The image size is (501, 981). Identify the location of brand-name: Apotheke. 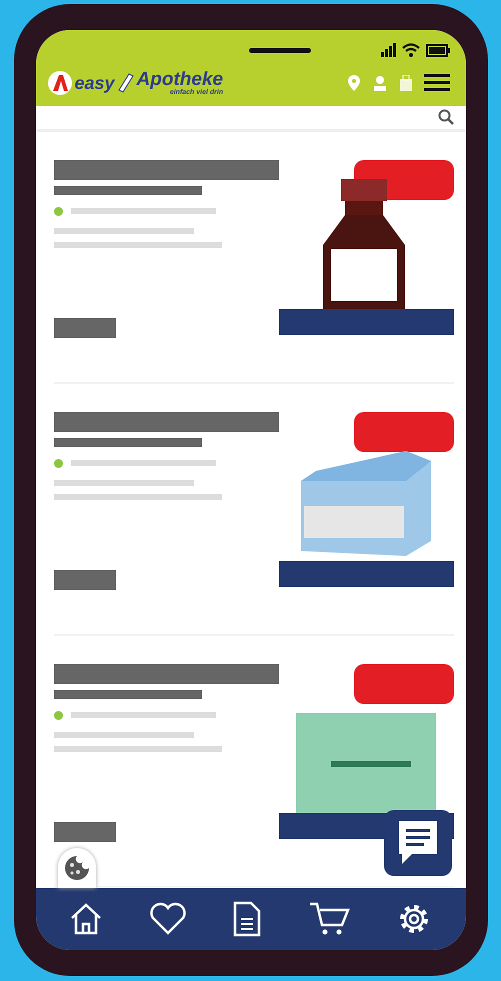
(180, 79).